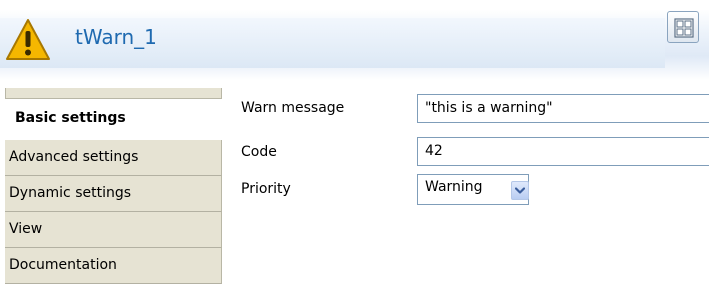 The height and width of the screenshot is (284, 709). What do you see at coordinates (454, 187) in the screenshot?
I see `priority-select-value: Warning` at bounding box center [454, 187].